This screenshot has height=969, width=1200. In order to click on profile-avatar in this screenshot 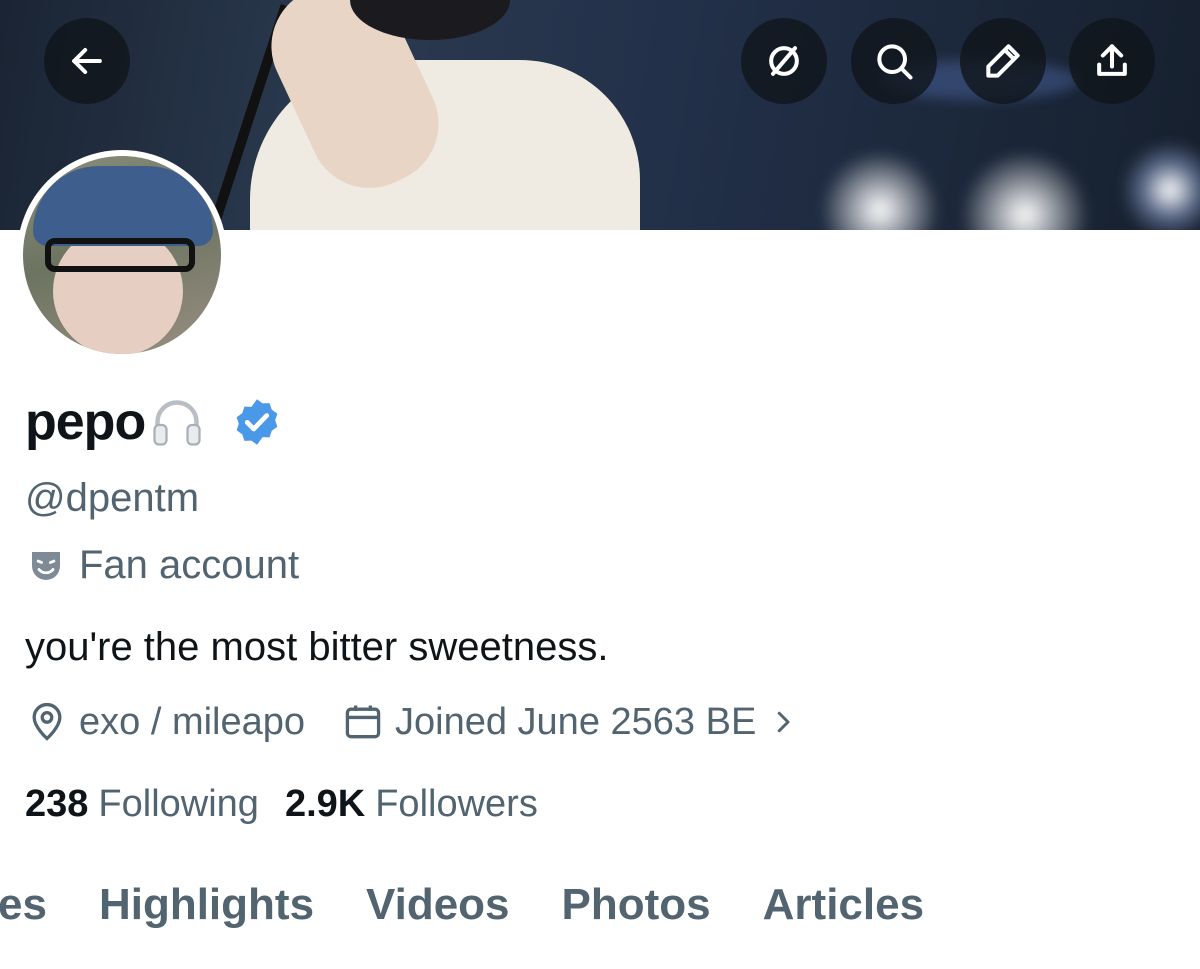, I will do `click(122, 255)`.